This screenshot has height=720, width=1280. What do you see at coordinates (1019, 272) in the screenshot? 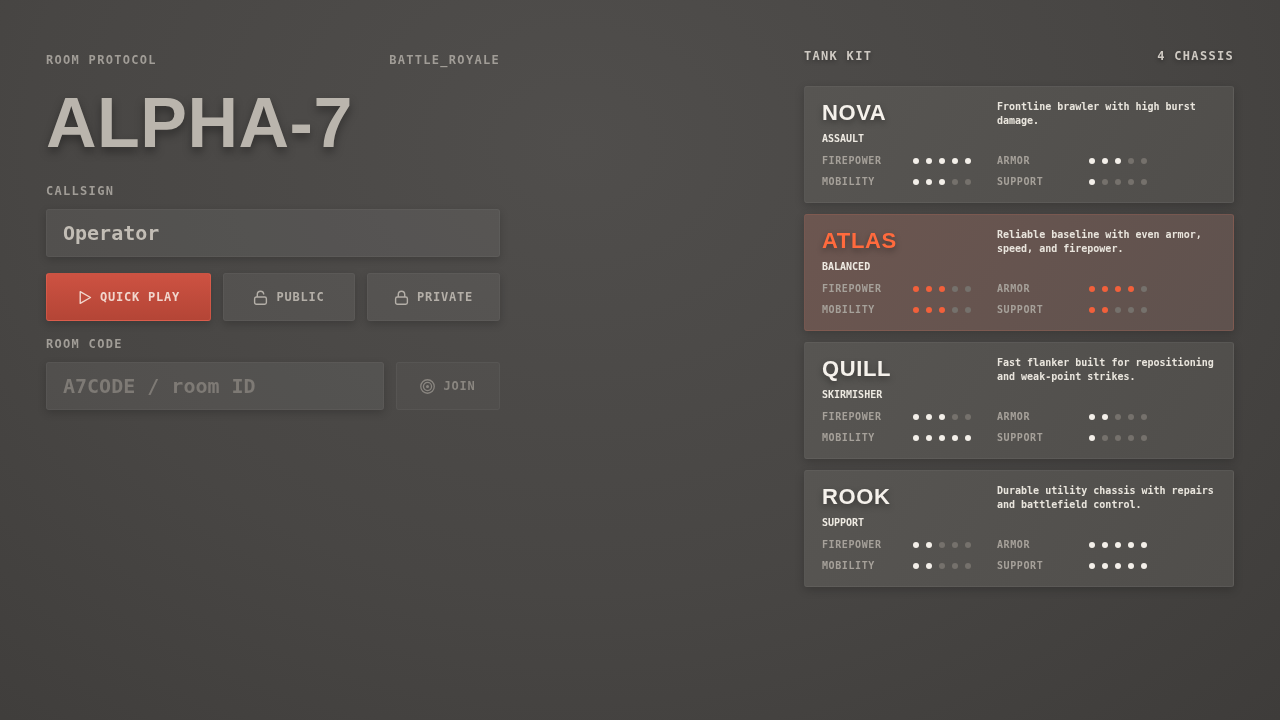
I see `chassis-card: ATLAS BALANCED Reliable baseline with even armor, speed, and firepower. FIREPOWER ARMOR MOBILITY SUPPORT` at bounding box center [1019, 272].